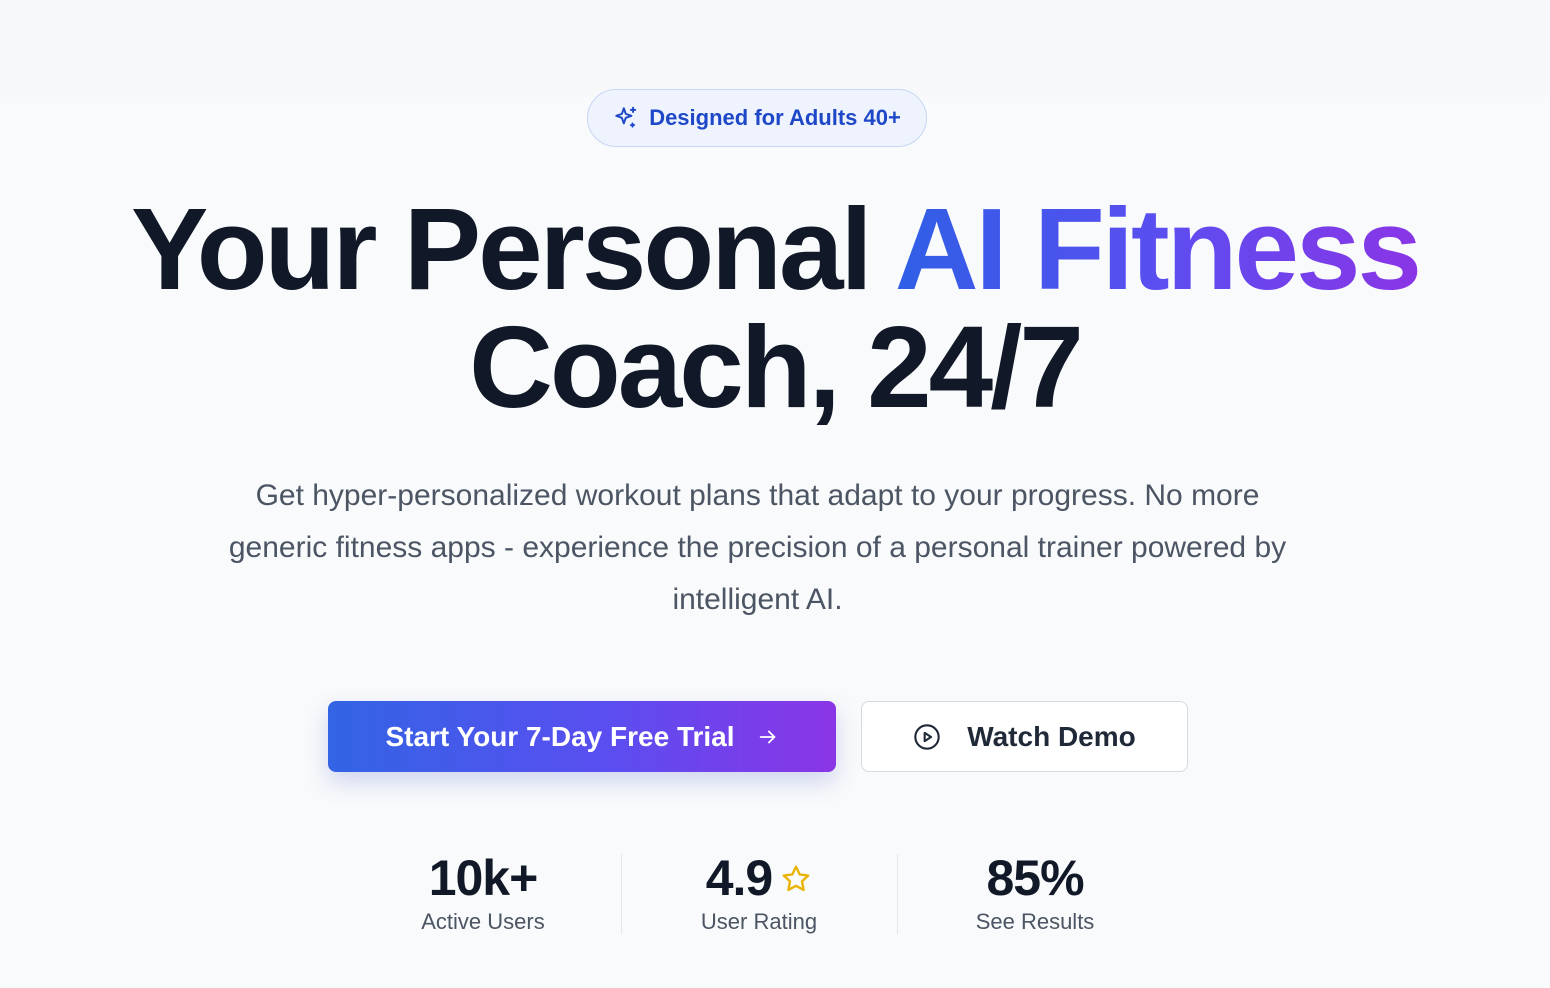 This screenshot has width=1550, height=988. Describe the element at coordinates (739, 878) in the screenshot. I see `stat-value: 4.9` at that location.